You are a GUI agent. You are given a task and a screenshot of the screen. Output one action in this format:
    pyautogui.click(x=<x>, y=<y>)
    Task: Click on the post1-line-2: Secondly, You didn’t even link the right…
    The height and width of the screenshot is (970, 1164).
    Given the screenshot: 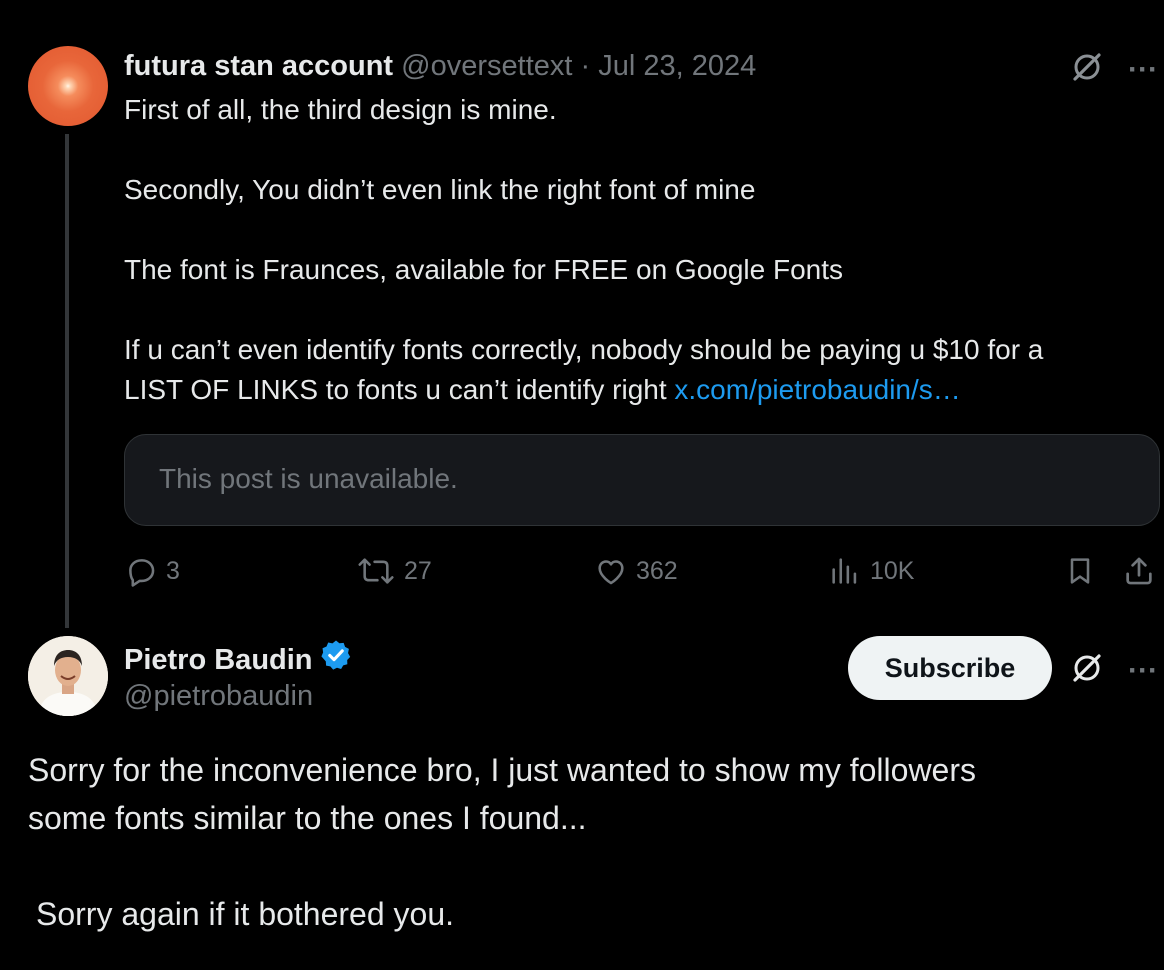 What is the action you would take?
    pyautogui.click(x=440, y=189)
    